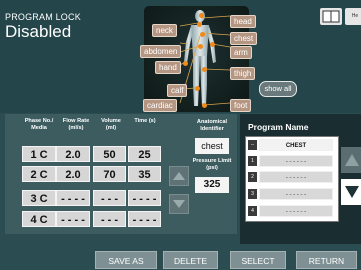 The width and height of the screenshot is (361, 270). What do you see at coordinates (252, 145) in the screenshot?
I see `program-row-number: --` at bounding box center [252, 145].